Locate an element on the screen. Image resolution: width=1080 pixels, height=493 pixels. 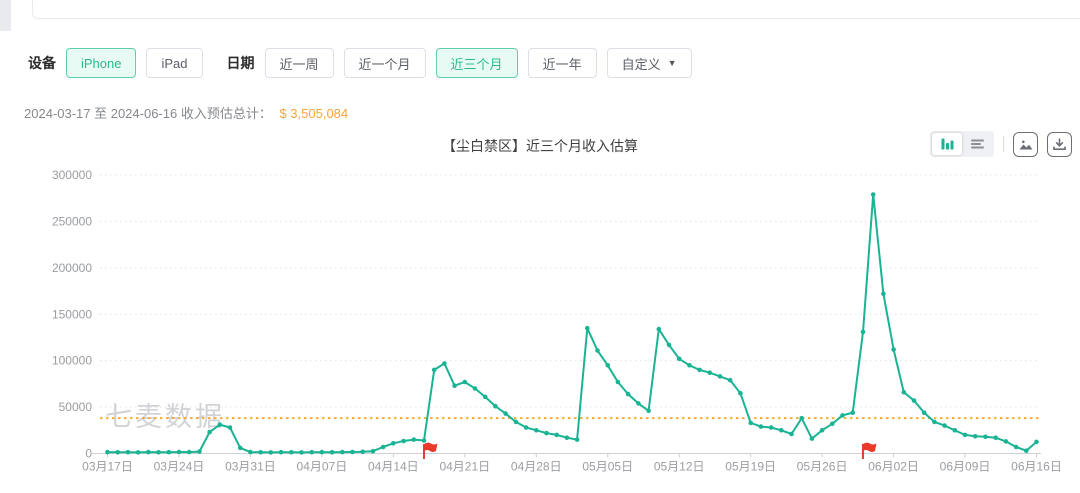
date-option-custom: 自定义 ▼ is located at coordinates (649, 63).